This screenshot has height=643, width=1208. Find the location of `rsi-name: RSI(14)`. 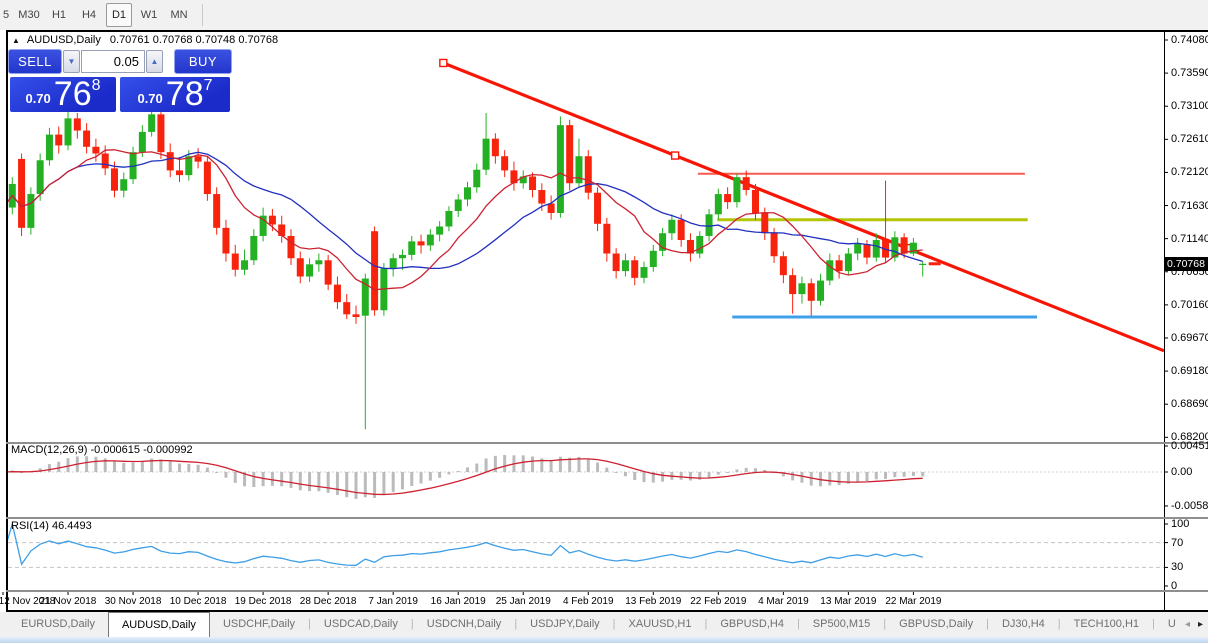

rsi-name: RSI(14) is located at coordinates (30, 526).